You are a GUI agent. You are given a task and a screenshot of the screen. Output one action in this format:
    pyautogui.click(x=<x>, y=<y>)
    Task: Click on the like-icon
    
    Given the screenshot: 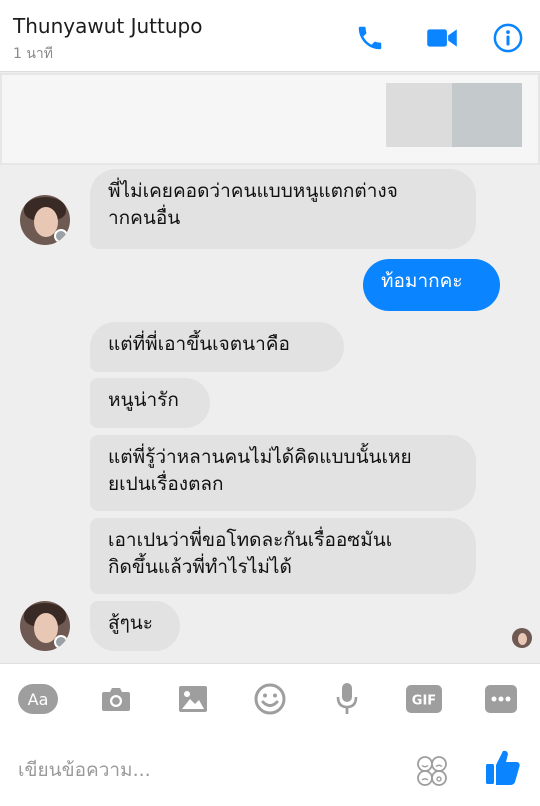 What is the action you would take?
    pyautogui.click(x=504, y=769)
    